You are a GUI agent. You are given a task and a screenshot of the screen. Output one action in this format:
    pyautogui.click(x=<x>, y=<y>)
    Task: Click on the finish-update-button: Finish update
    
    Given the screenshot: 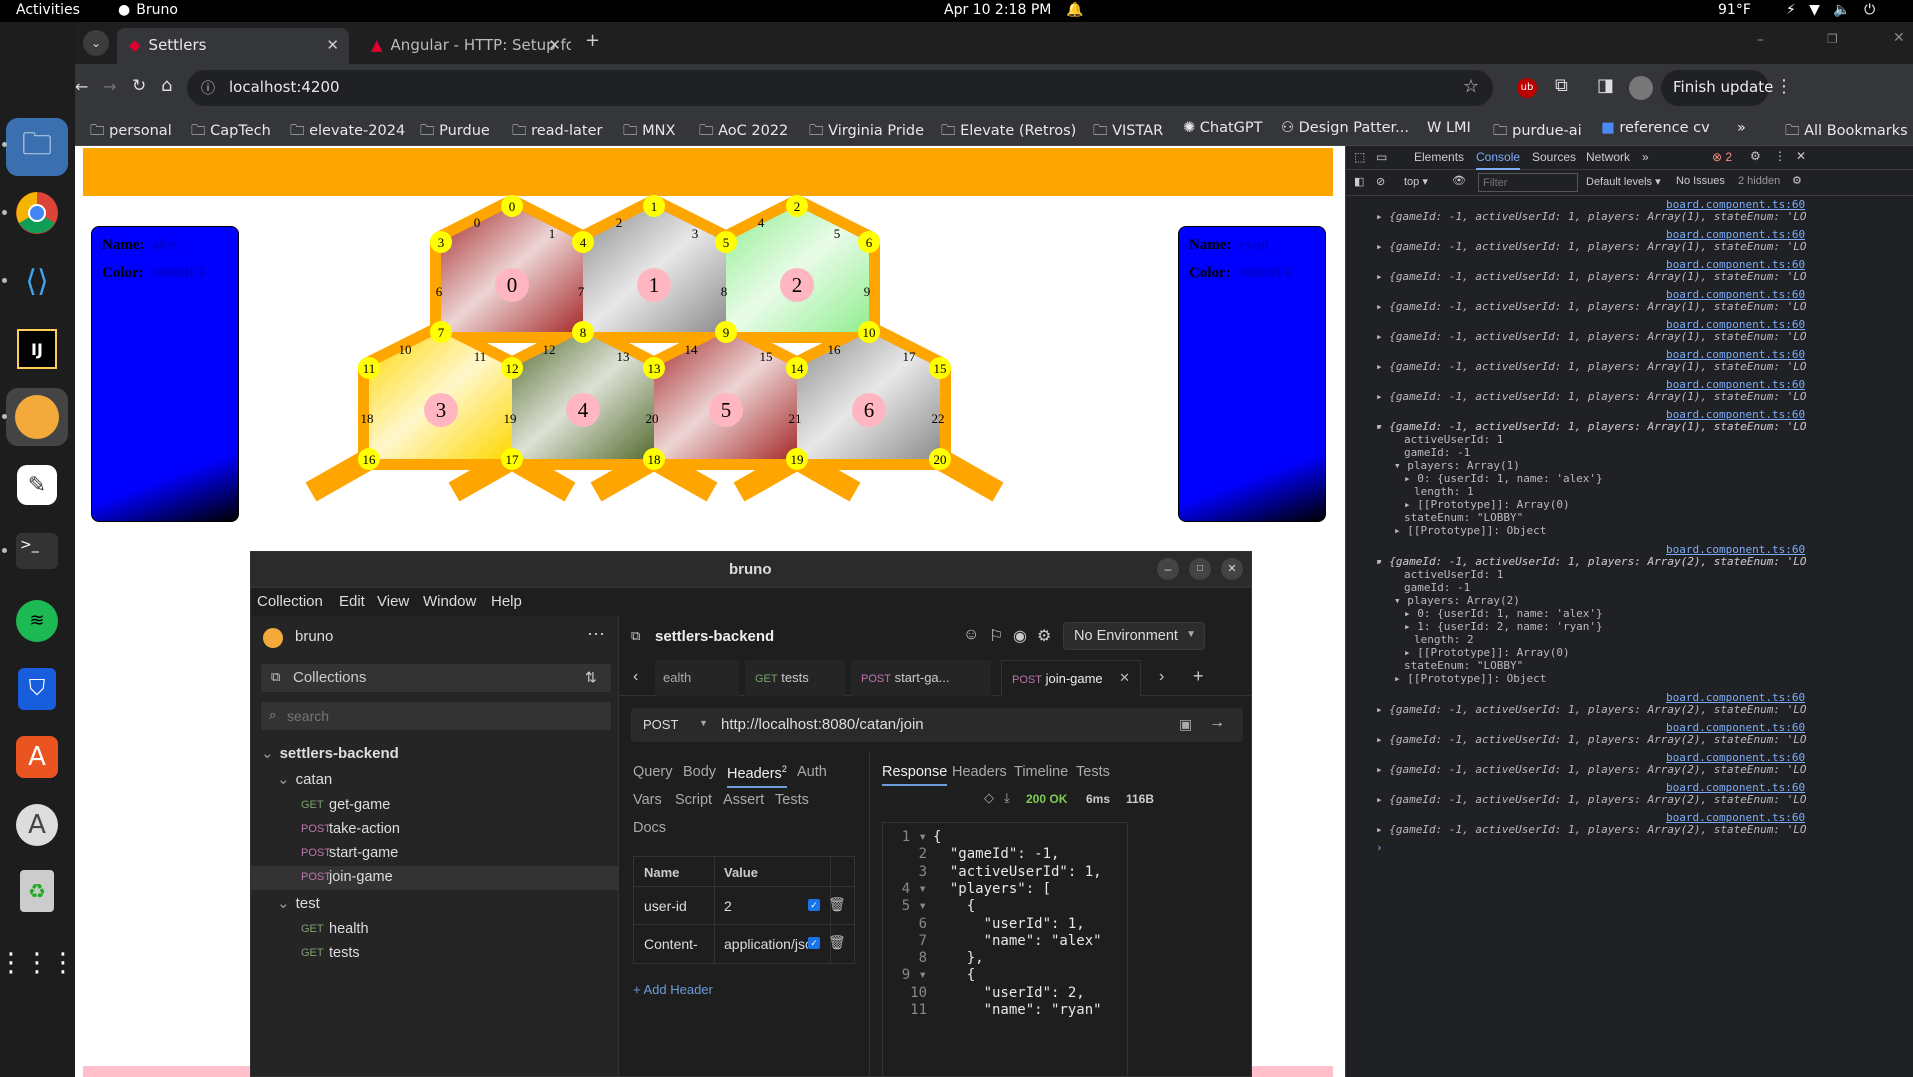 What is the action you would take?
    pyautogui.click(x=1717, y=88)
    